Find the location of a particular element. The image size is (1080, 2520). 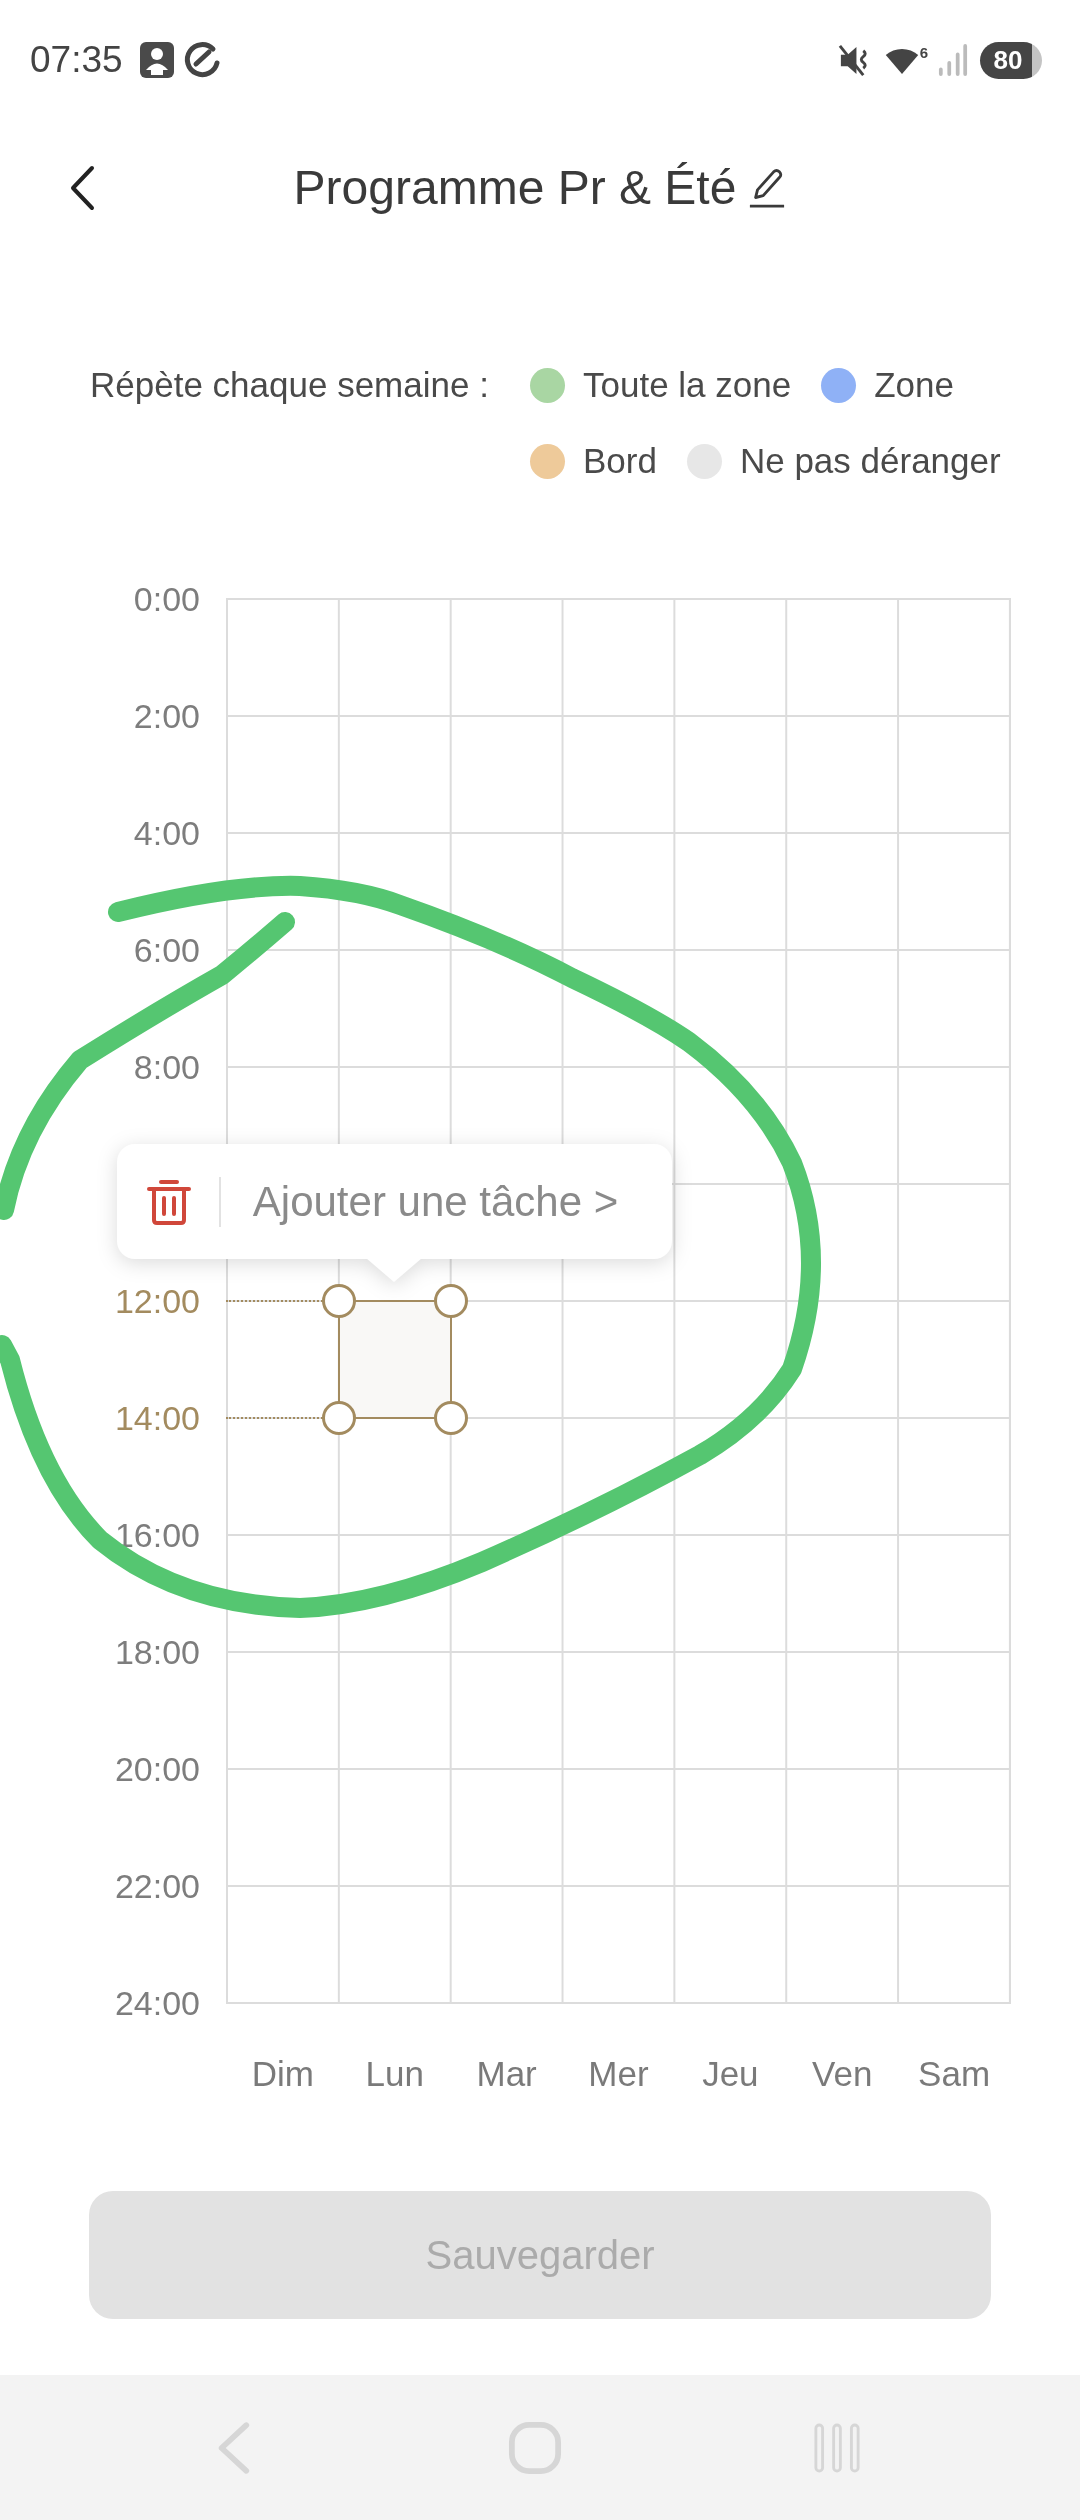

edit-icon is located at coordinates (767, 188).